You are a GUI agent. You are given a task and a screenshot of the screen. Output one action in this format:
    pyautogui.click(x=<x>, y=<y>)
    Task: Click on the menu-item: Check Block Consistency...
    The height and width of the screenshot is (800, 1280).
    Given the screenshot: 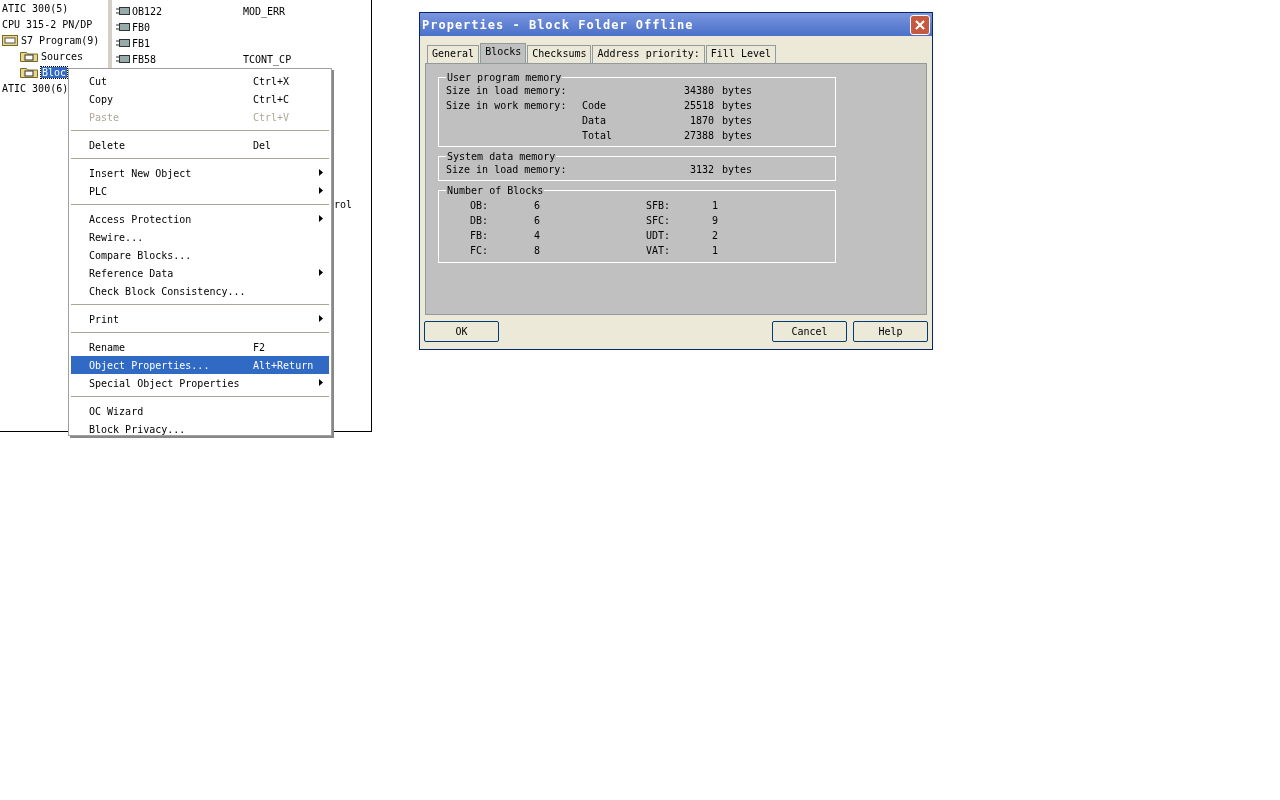 What is the action you would take?
    pyautogui.click(x=200, y=291)
    